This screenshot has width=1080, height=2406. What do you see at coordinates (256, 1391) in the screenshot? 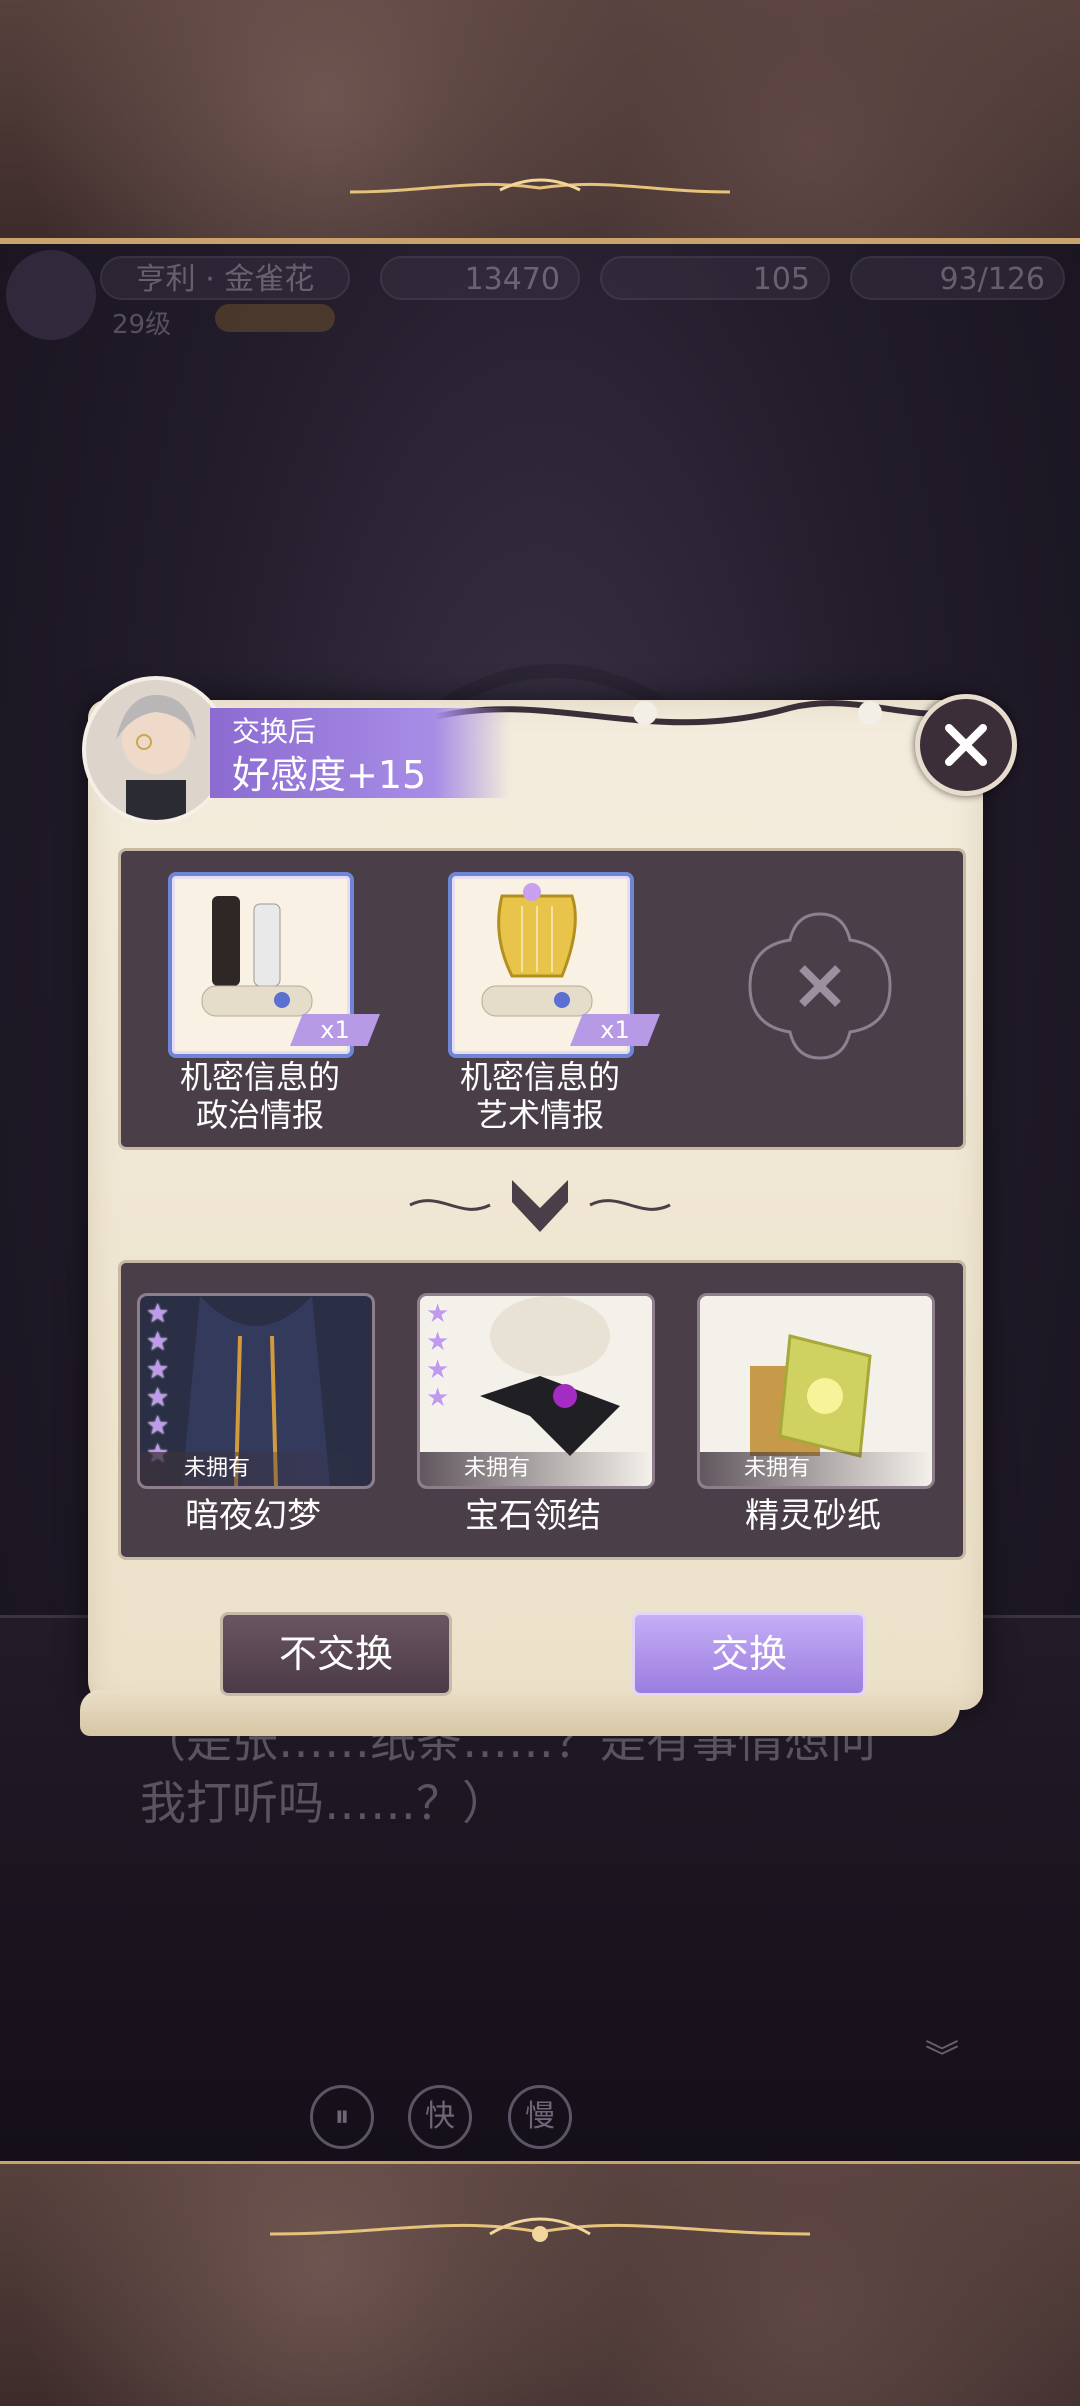
I see `reward-card: ★ ★ ★ ★ ★ ★ 未拥有` at bounding box center [256, 1391].